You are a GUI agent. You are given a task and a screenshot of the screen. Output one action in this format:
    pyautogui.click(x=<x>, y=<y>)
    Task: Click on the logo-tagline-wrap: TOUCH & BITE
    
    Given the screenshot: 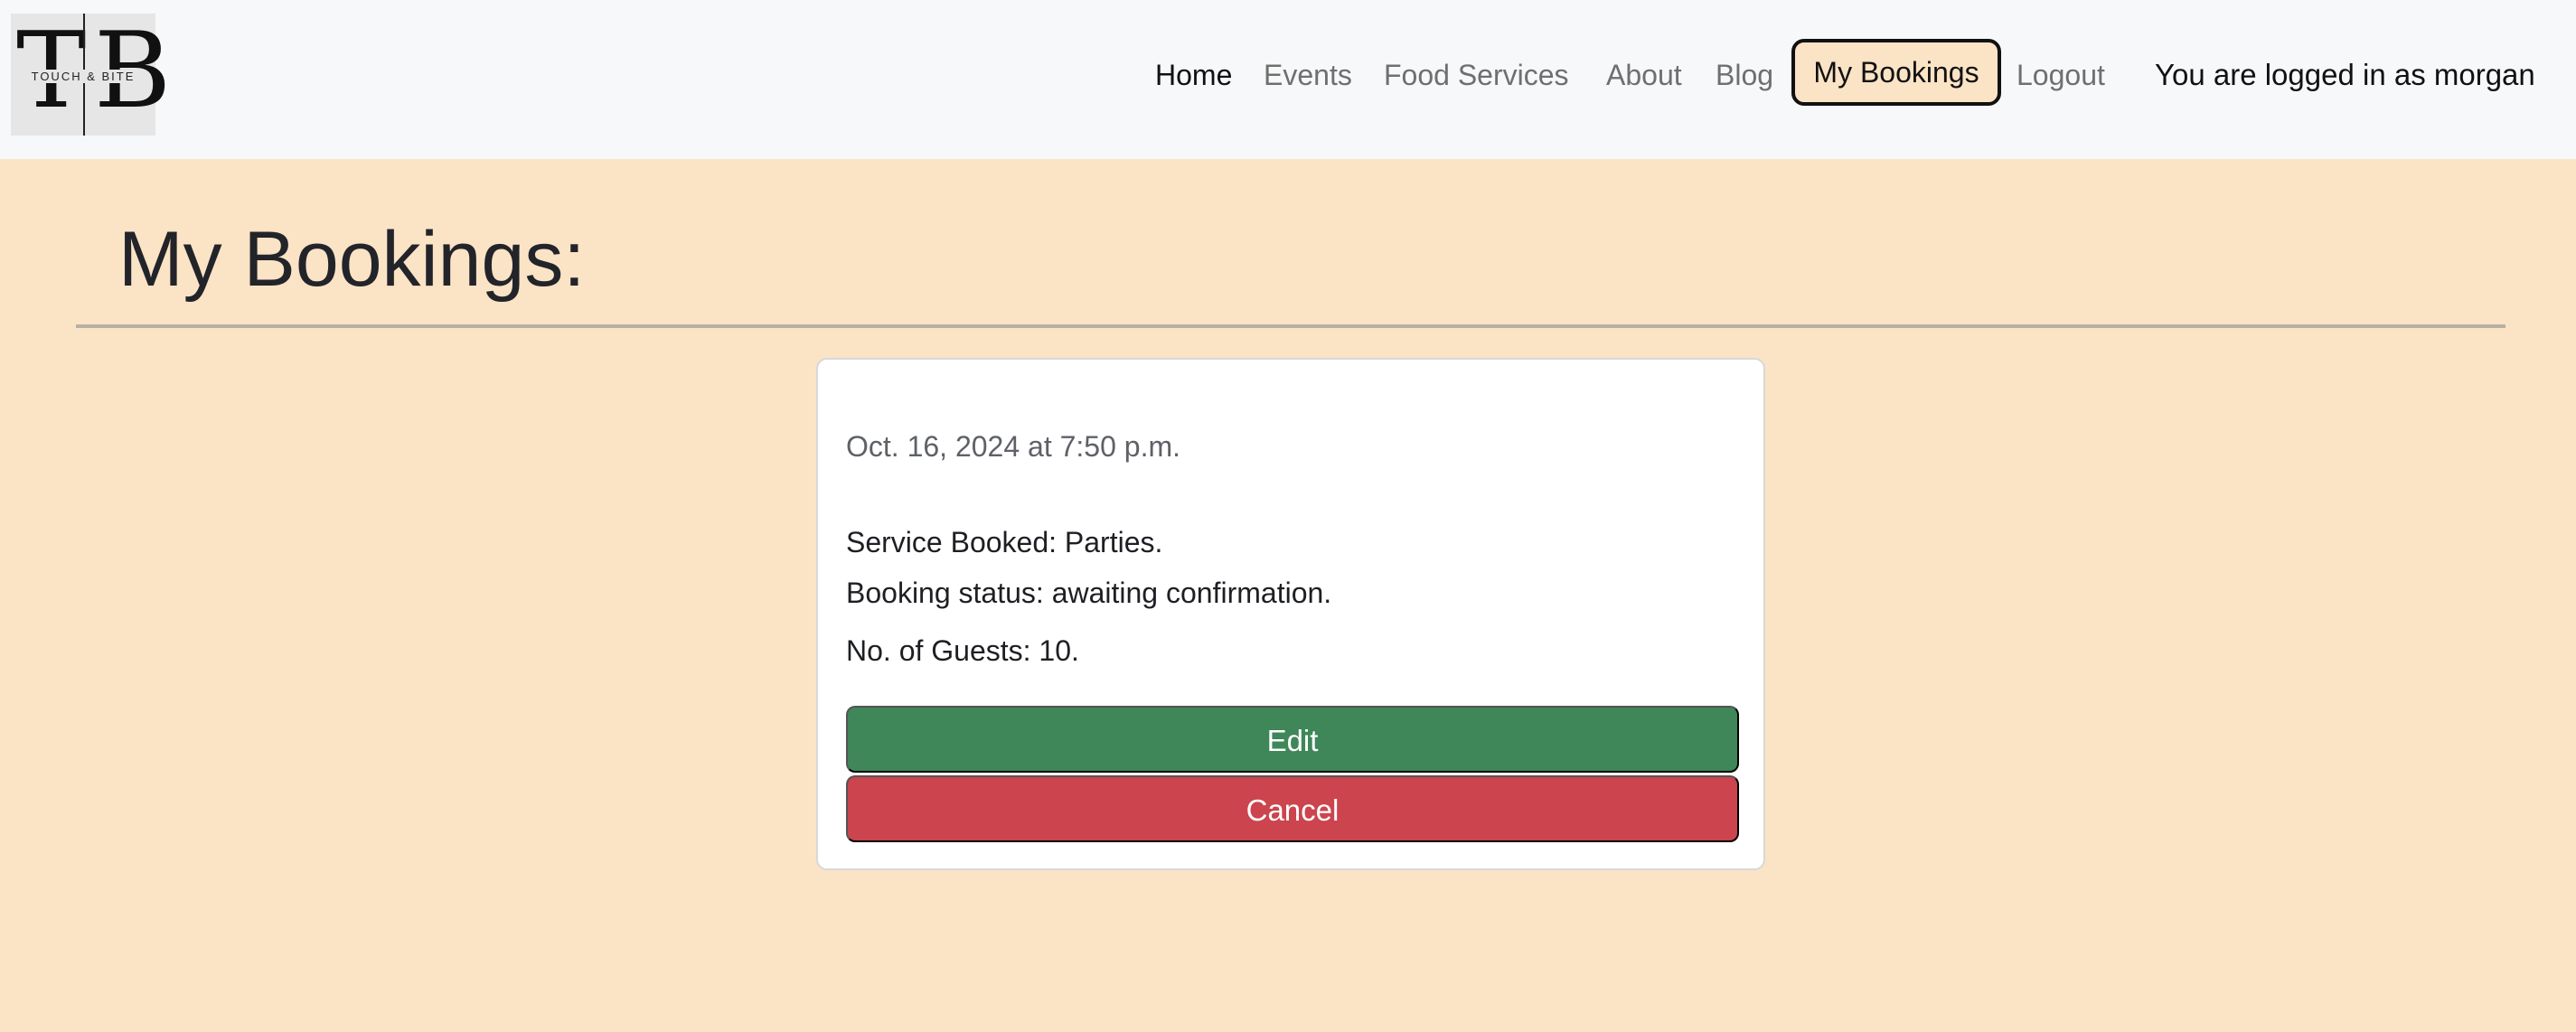 What is the action you would take?
    pyautogui.click(x=83, y=76)
    